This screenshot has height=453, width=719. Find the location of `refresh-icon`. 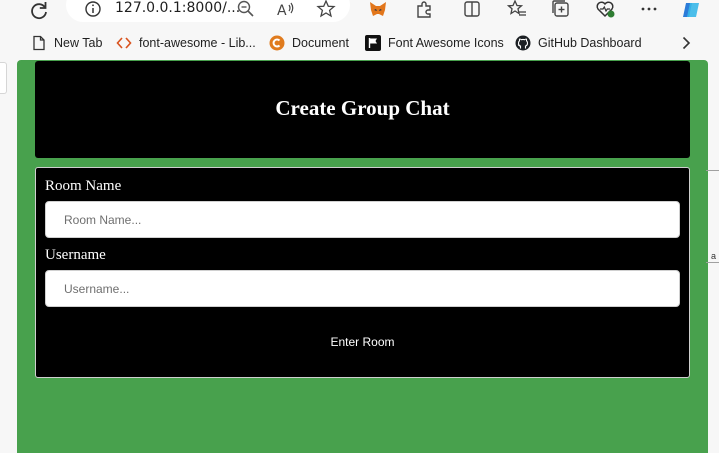

refresh-icon is located at coordinates (39, 11).